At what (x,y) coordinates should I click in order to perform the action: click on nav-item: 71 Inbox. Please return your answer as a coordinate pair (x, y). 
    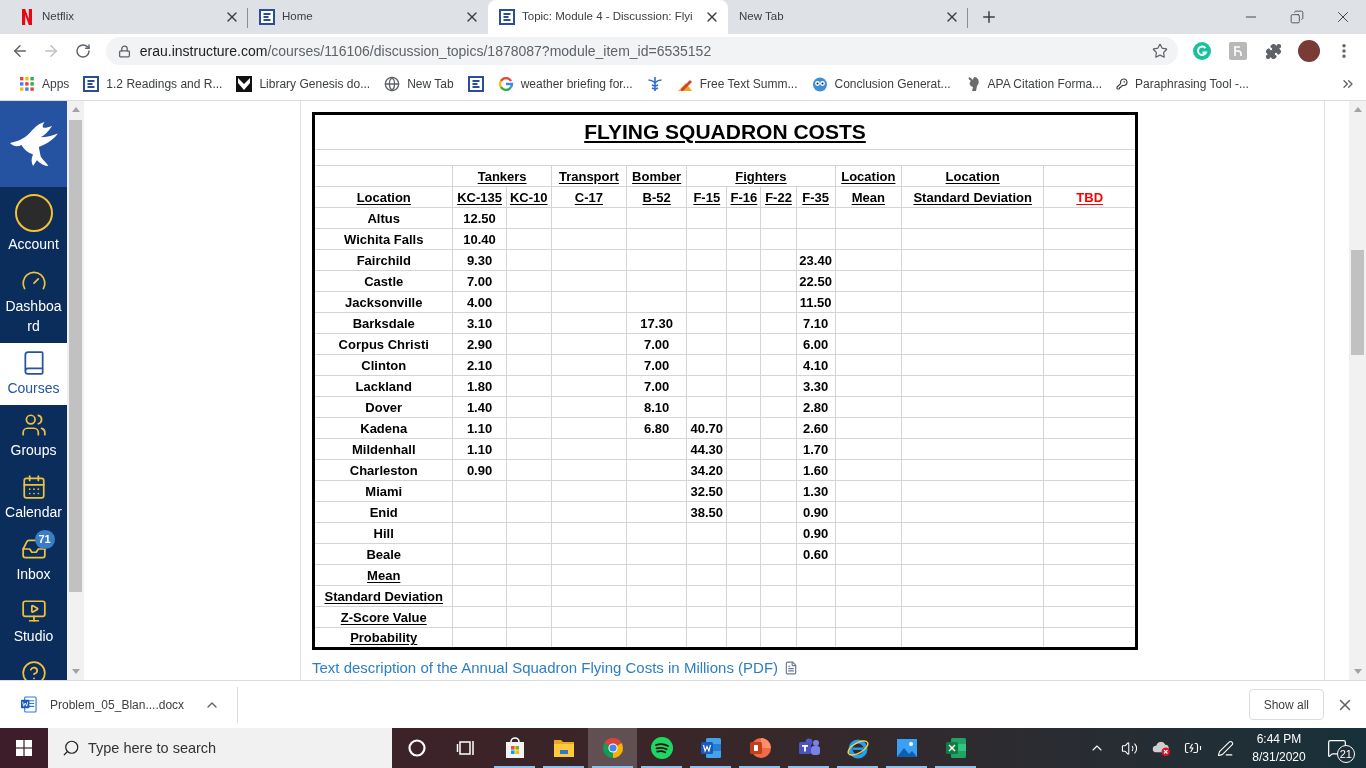
    Looking at the image, I should click on (33, 560).